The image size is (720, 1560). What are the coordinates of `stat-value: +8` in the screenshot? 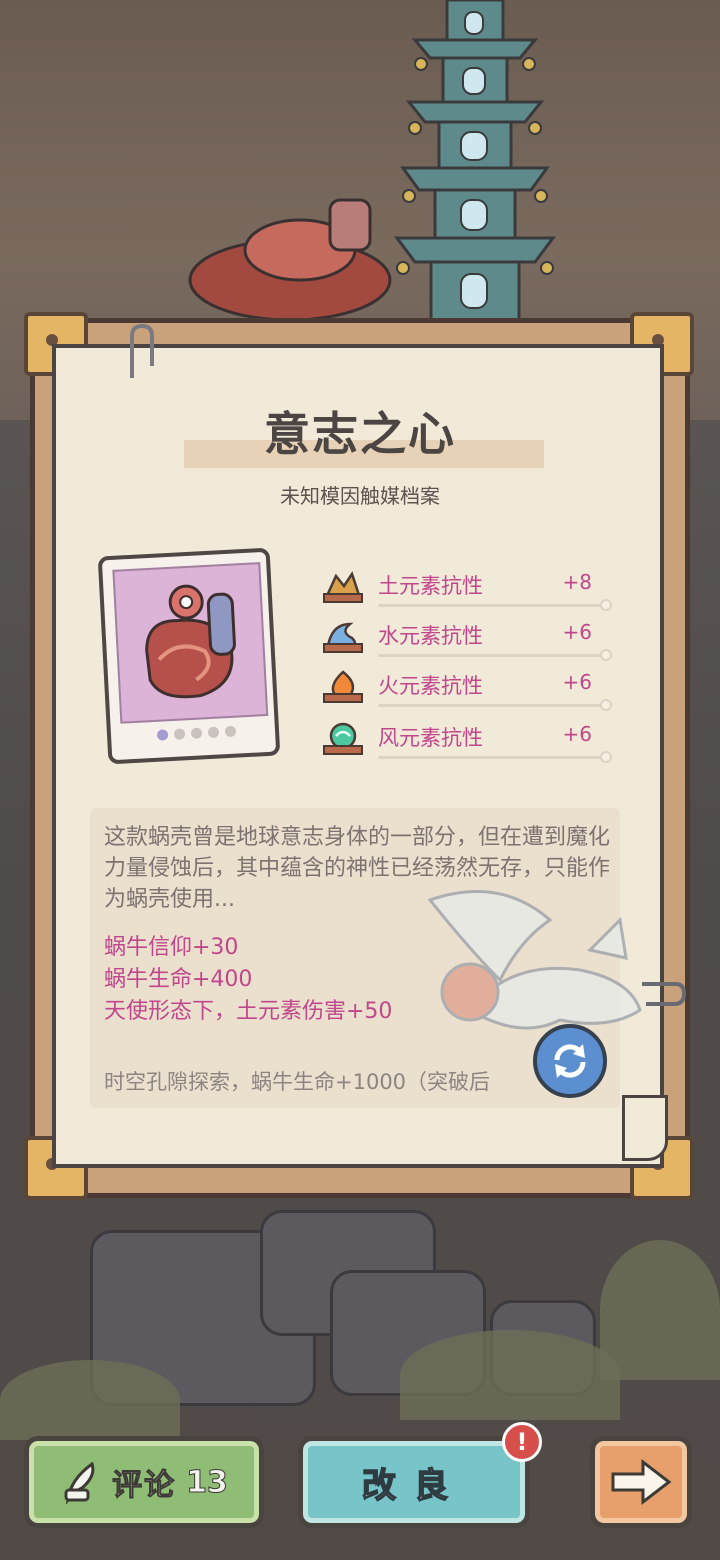 It's located at (577, 582).